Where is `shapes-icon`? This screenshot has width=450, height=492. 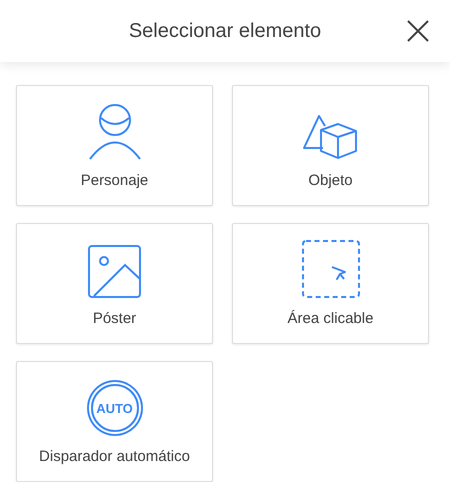
shapes-icon is located at coordinates (330, 137).